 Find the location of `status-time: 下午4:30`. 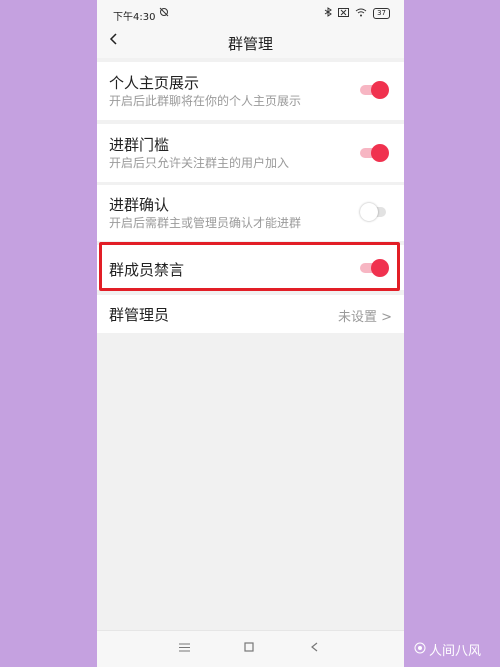

status-time: 下午4:30 is located at coordinates (134, 17).